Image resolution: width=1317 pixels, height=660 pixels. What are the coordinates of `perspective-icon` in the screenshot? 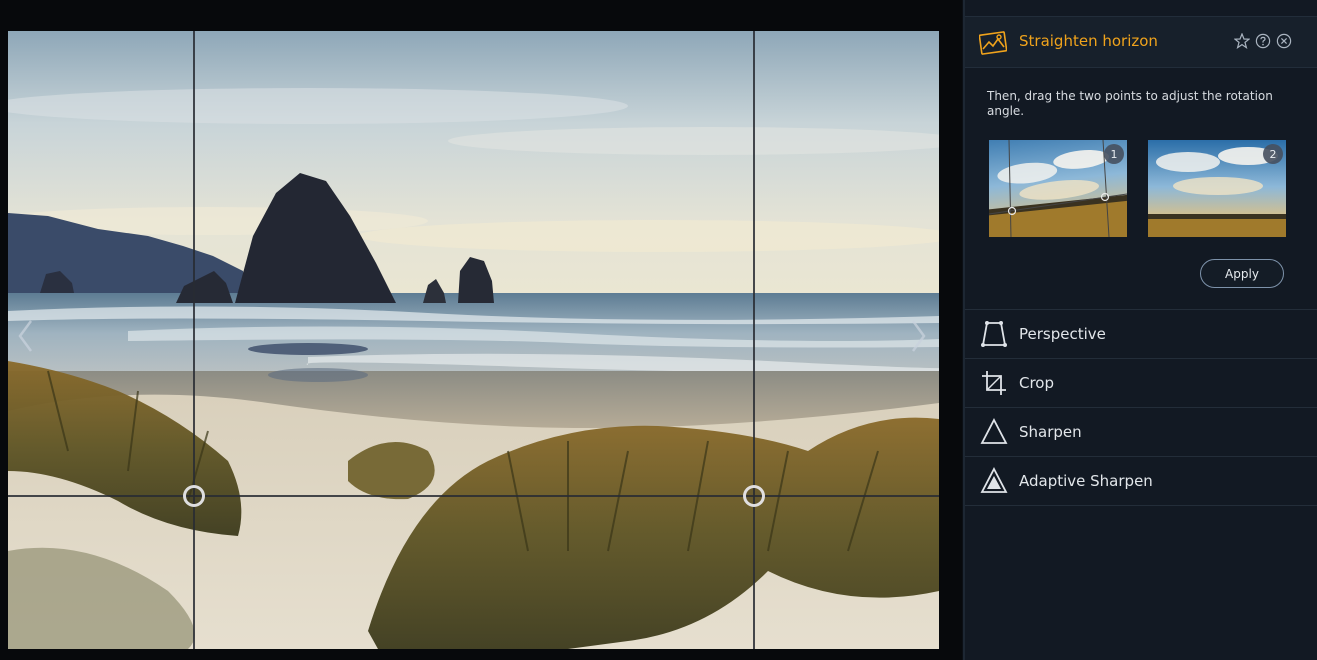 It's located at (994, 334).